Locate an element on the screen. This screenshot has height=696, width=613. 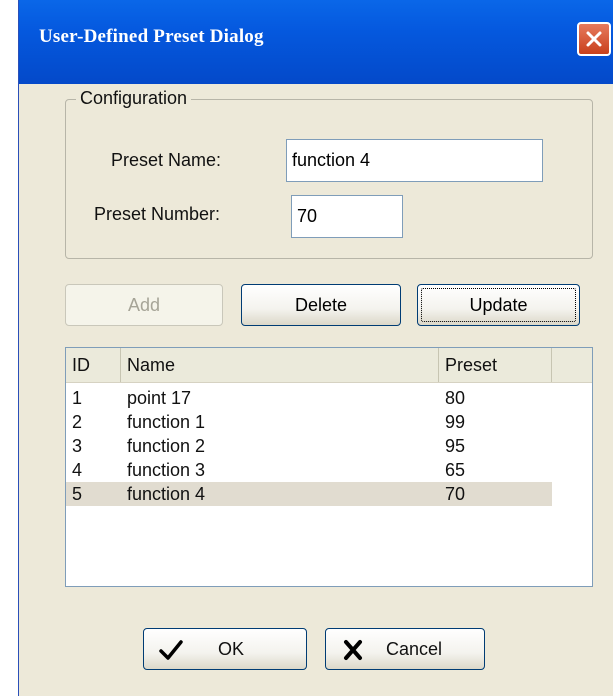
close-icon is located at coordinates (594, 39).